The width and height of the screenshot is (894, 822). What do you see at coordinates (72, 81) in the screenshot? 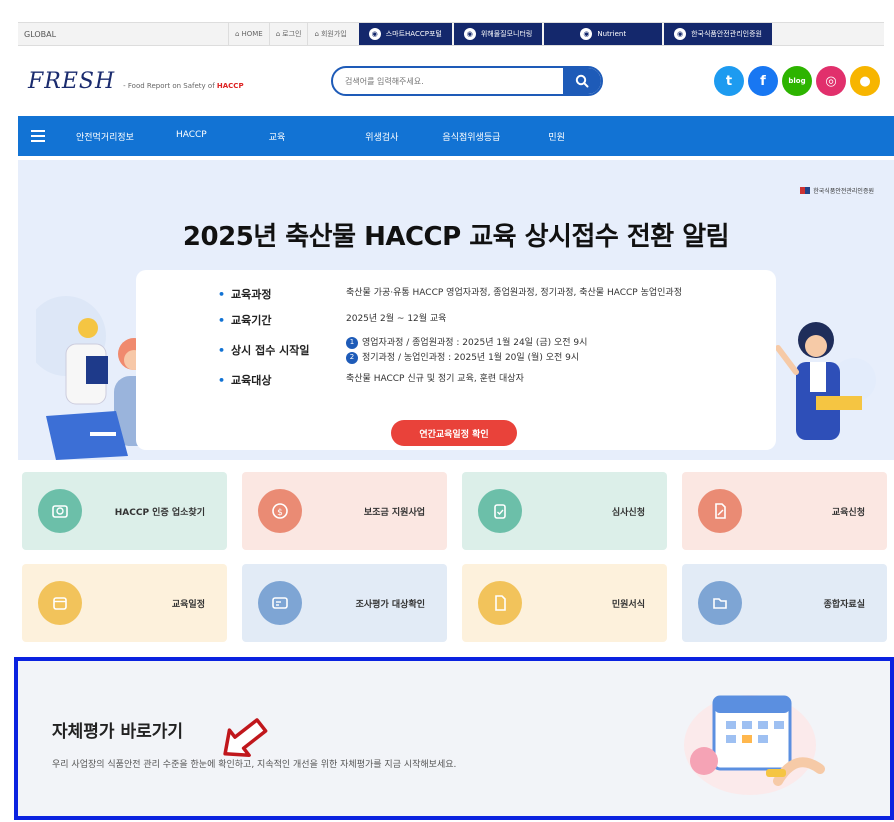
I see `brand-name: FRESH` at bounding box center [72, 81].